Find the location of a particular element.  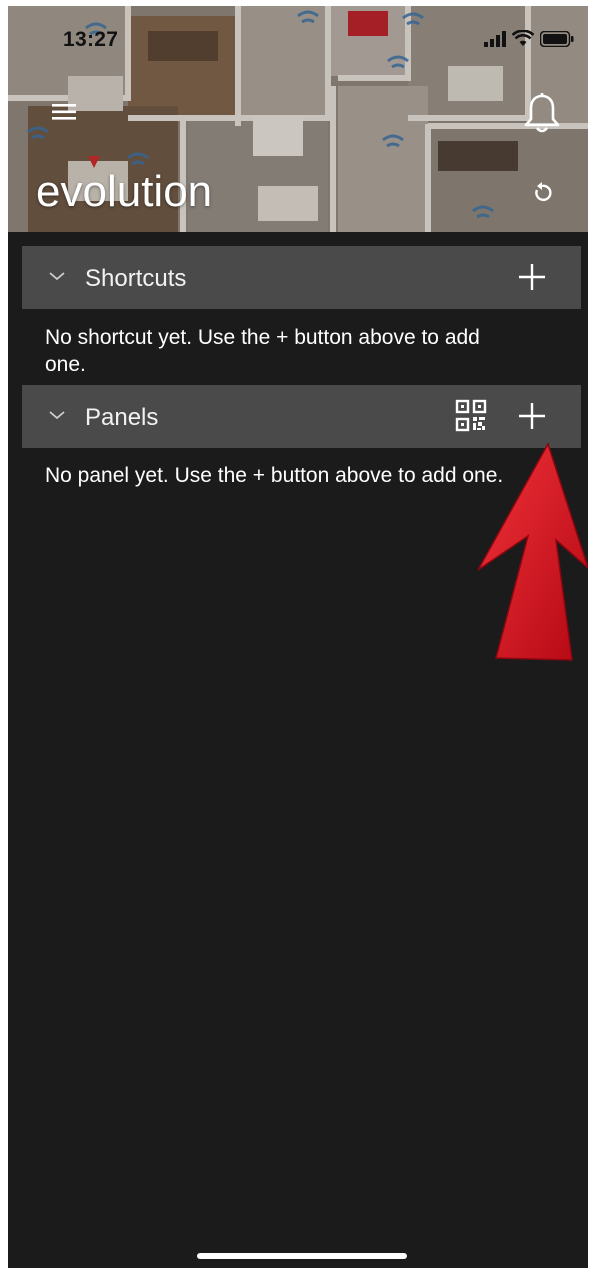

shortcuts-section-header: Shortcuts is located at coordinates (301, 277).